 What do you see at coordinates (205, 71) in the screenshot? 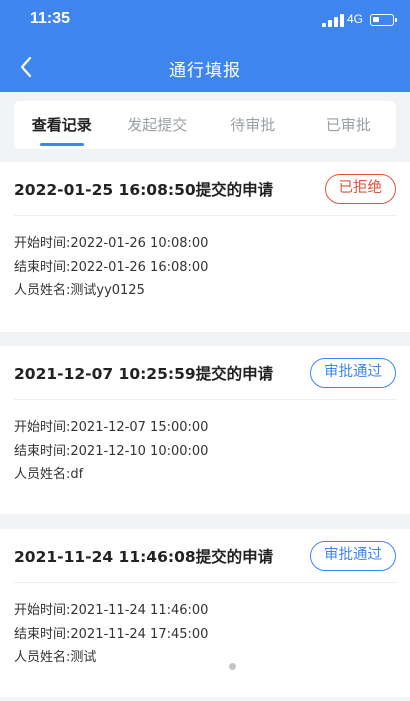
I see `page-title: 通行填报` at bounding box center [205, 71].